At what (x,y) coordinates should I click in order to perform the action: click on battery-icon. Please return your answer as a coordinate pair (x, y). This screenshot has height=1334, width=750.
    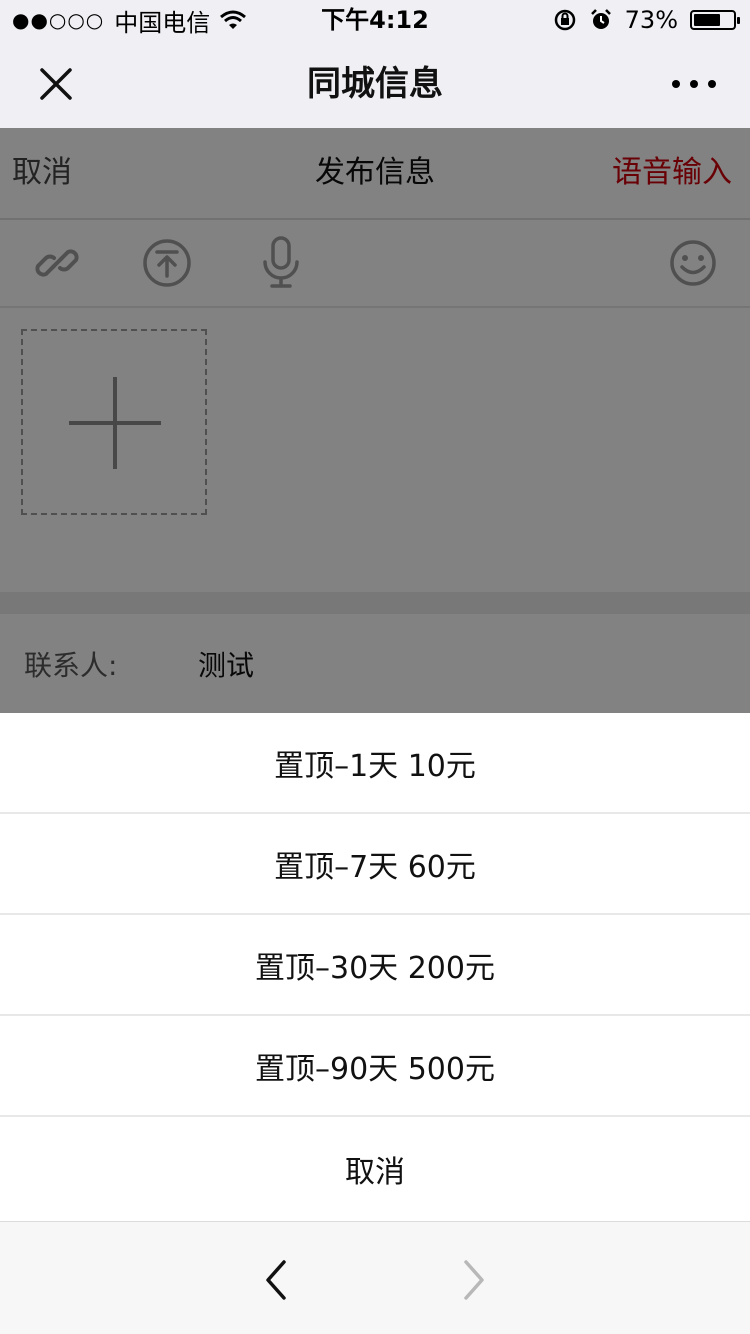
    Looking at the image, I should click on (715, 20).